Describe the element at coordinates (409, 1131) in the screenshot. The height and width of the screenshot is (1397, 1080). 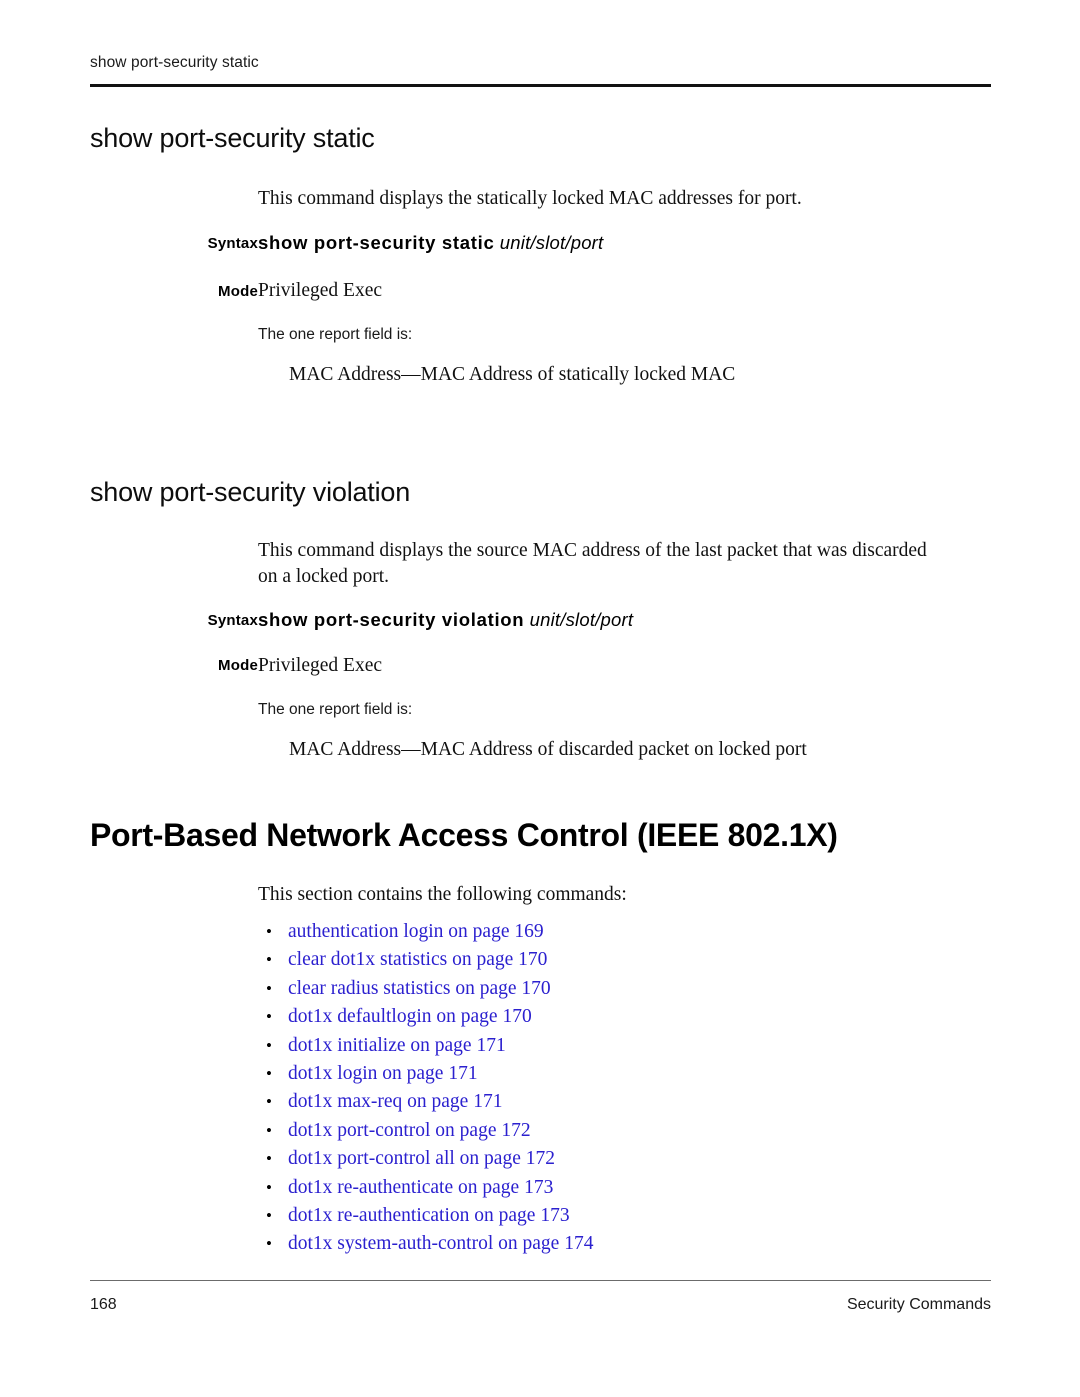
I see `command-link: dot1x port-control on page 172` at that location.